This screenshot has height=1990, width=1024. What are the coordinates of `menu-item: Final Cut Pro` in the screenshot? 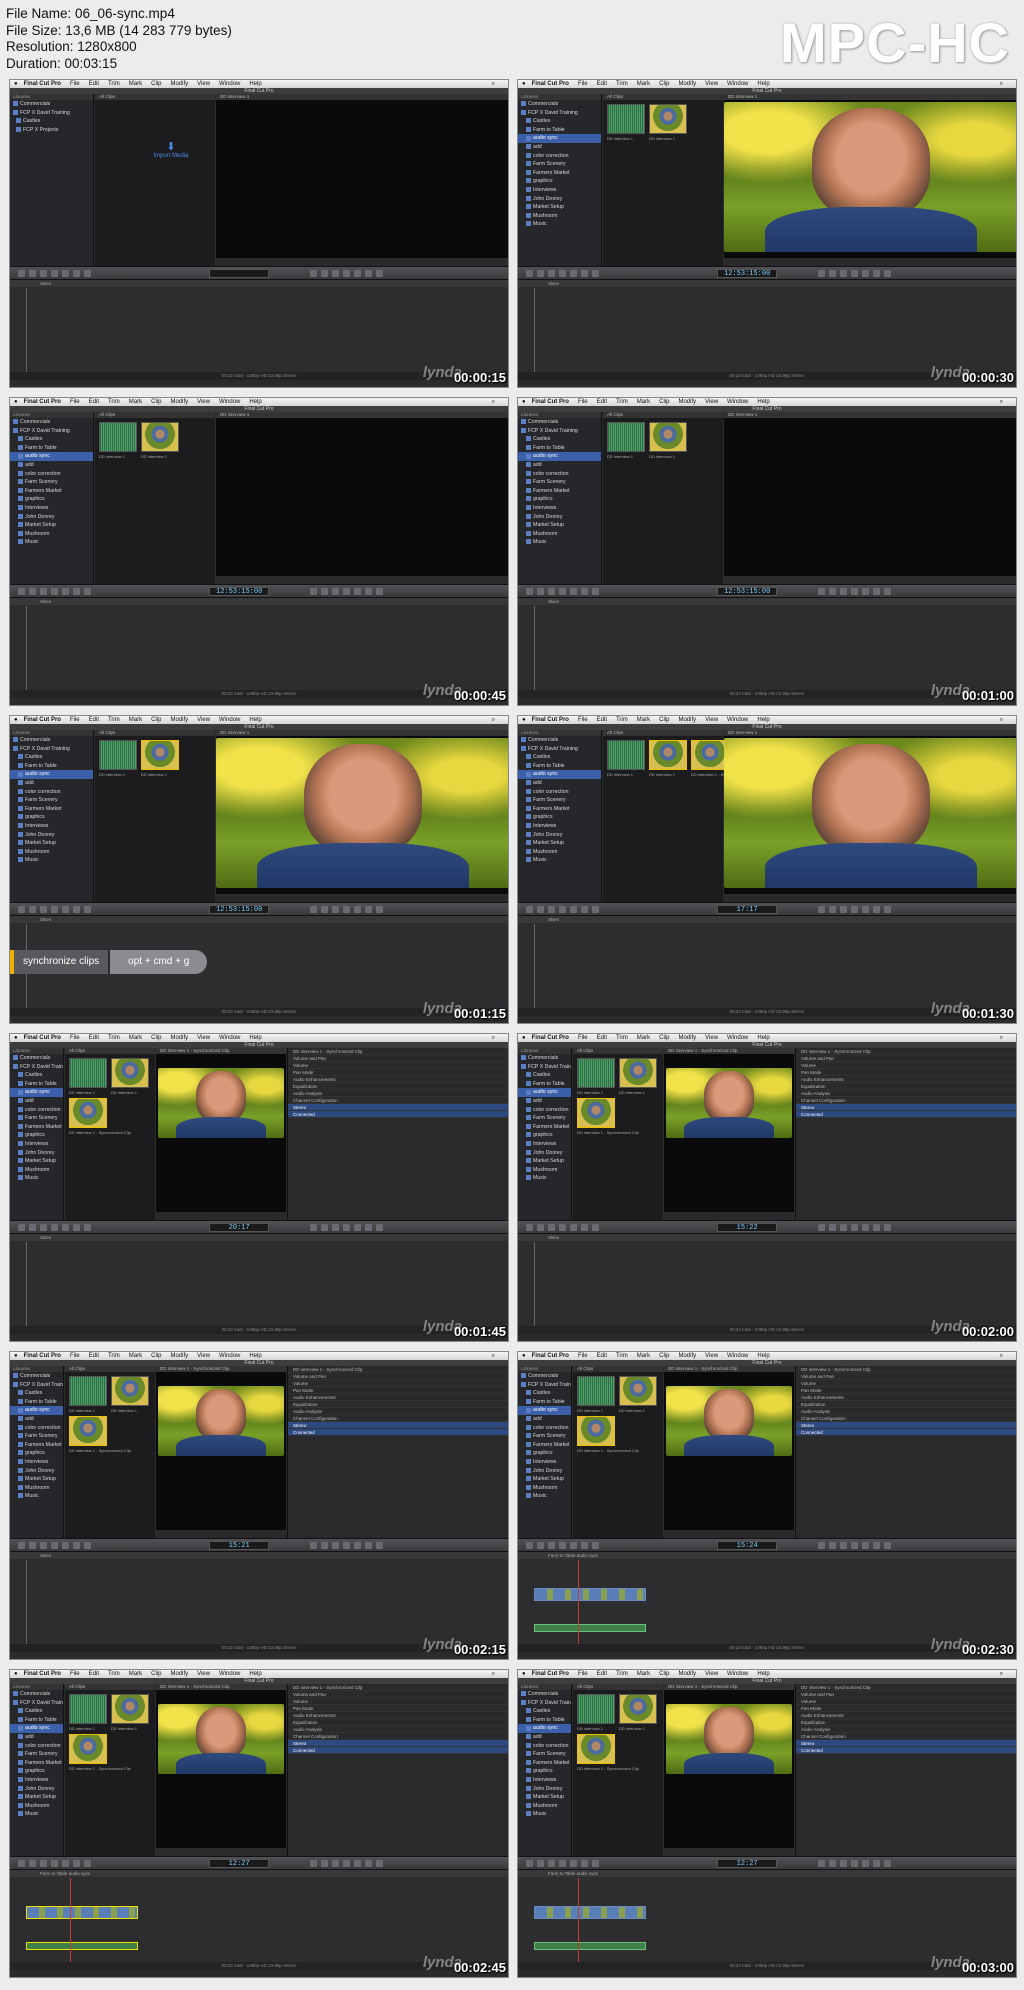 It's located at (42, 1674).